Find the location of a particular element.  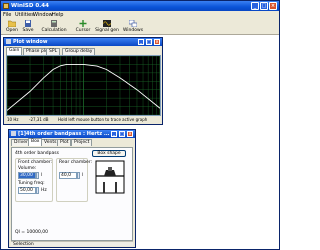

rear-volume-unit: l is located at coordinates (83, 175).